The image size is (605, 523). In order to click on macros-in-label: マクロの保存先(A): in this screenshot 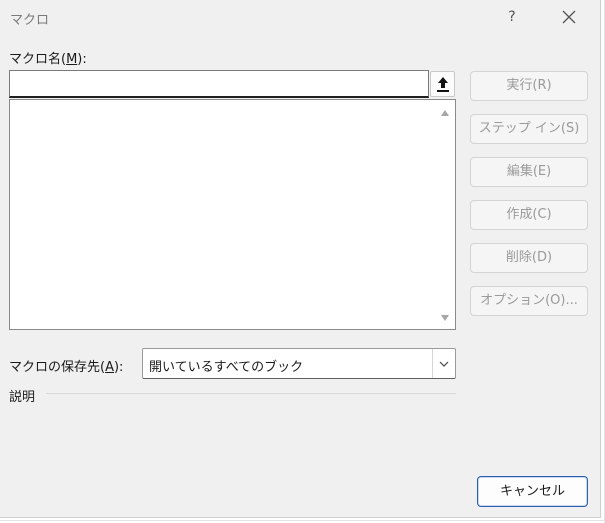, I will do `click(66, 367)`.